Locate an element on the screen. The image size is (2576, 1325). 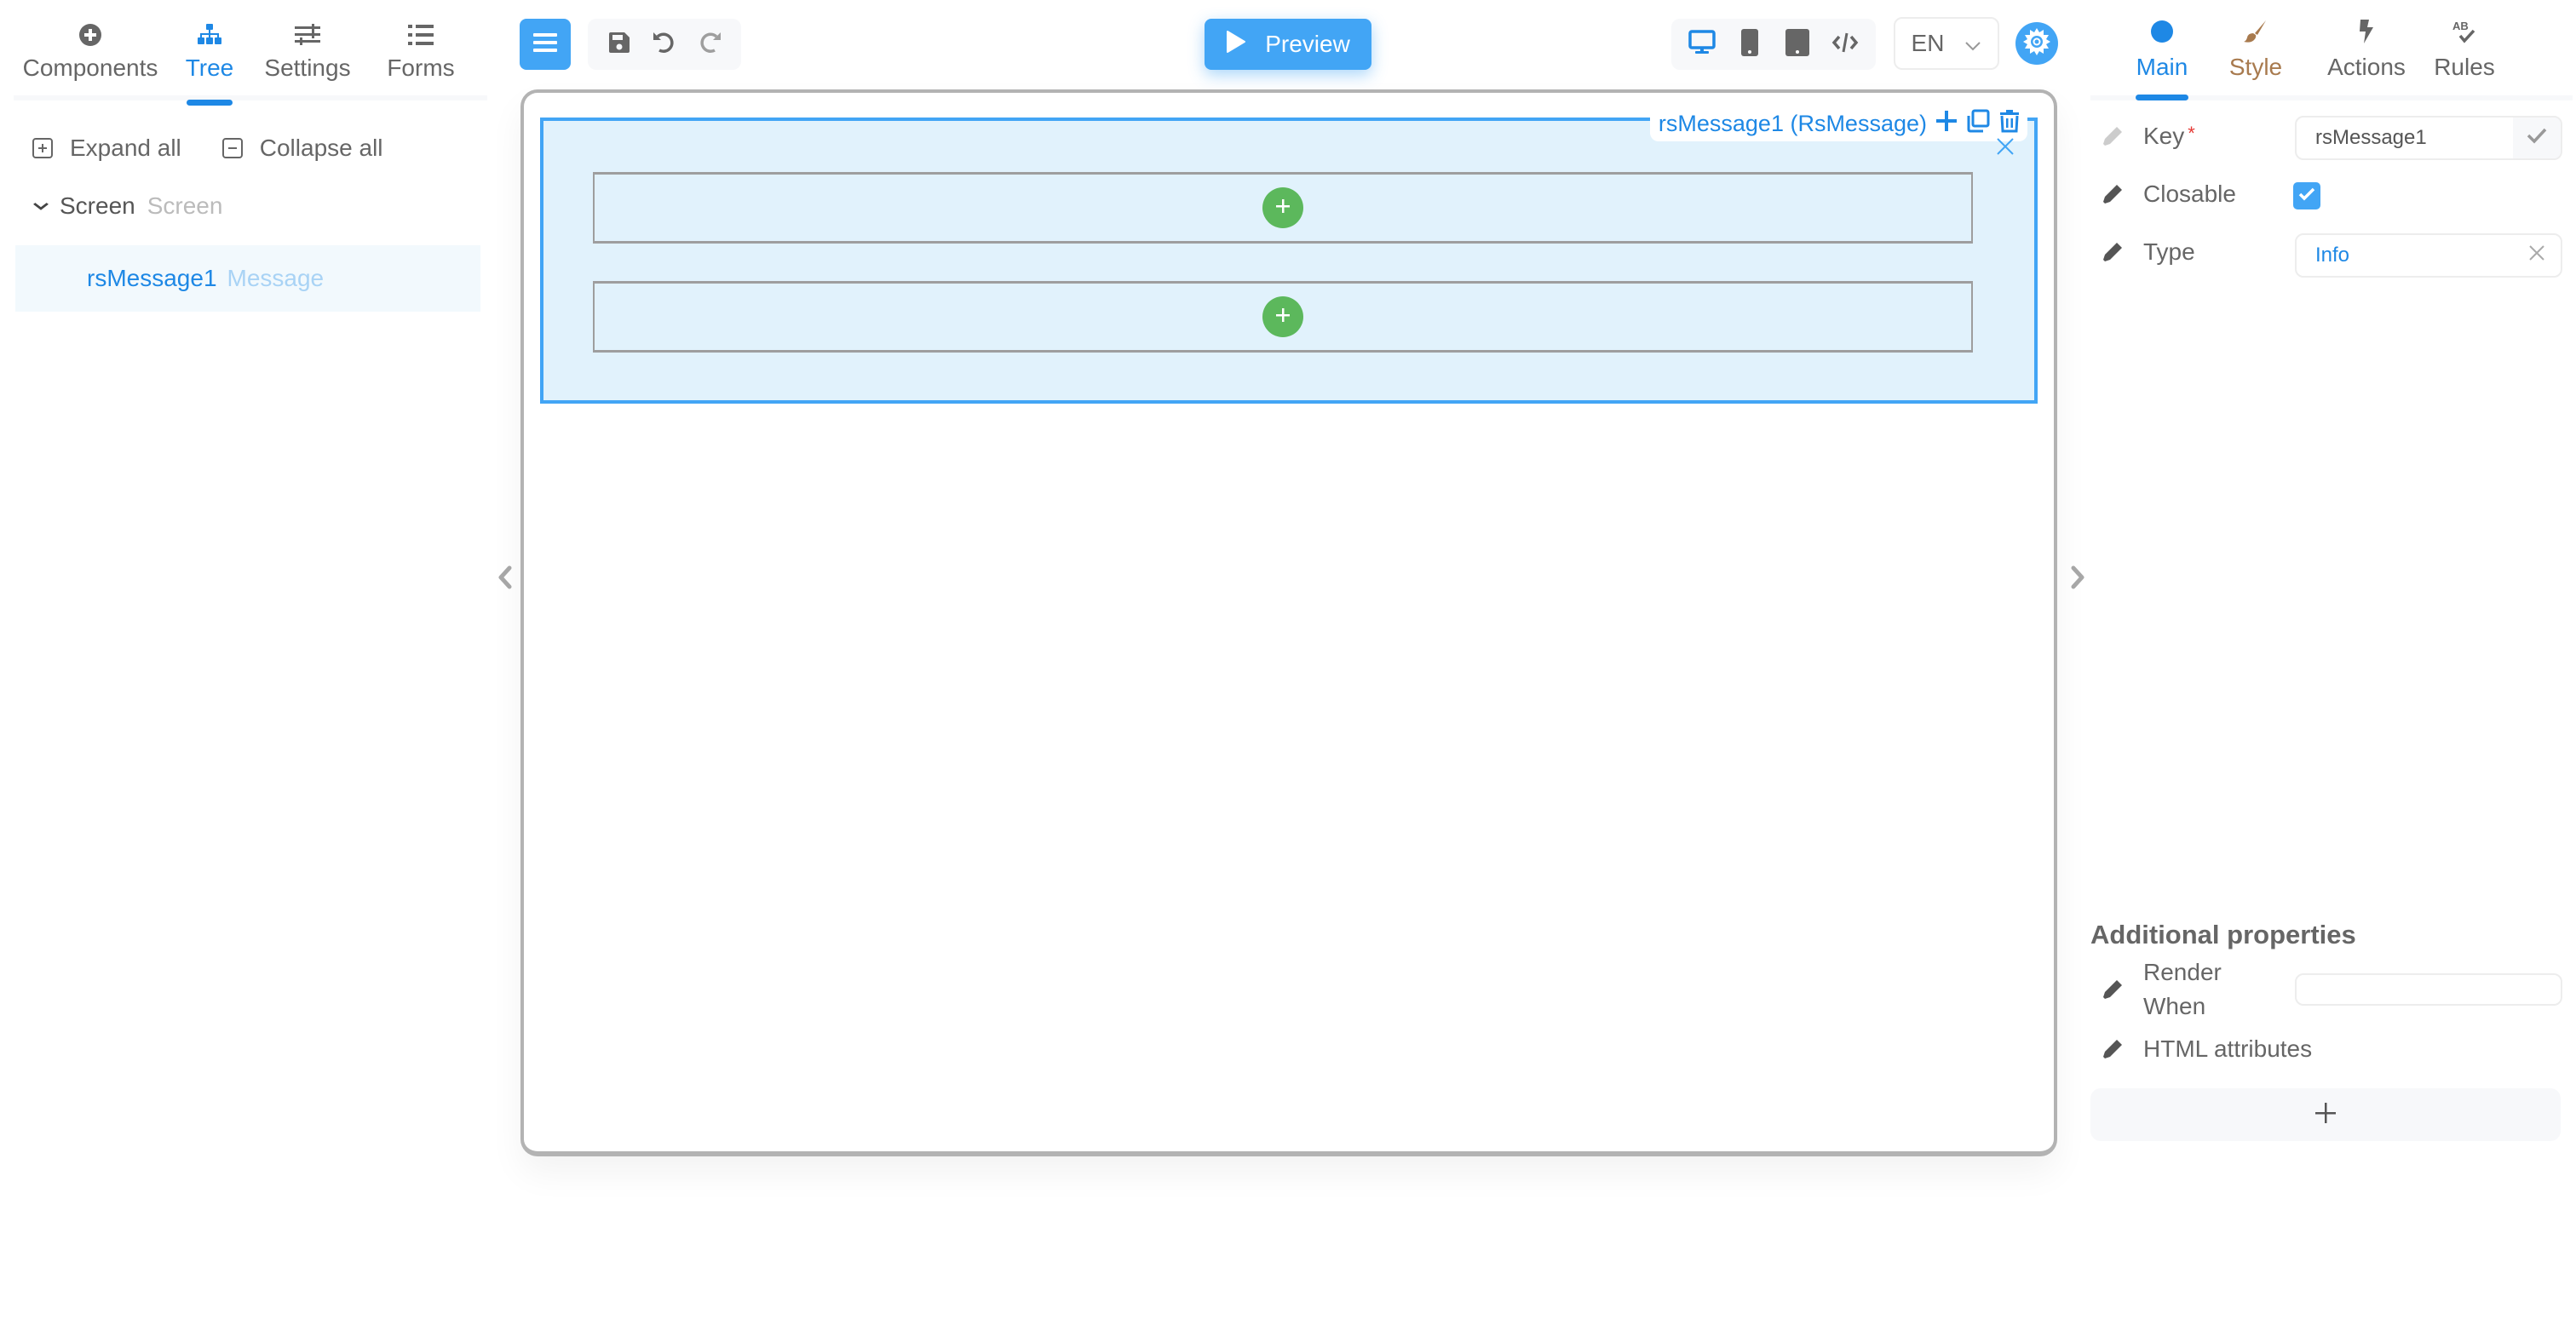
preview-button: Preview is located at coordinates (1288, 44).